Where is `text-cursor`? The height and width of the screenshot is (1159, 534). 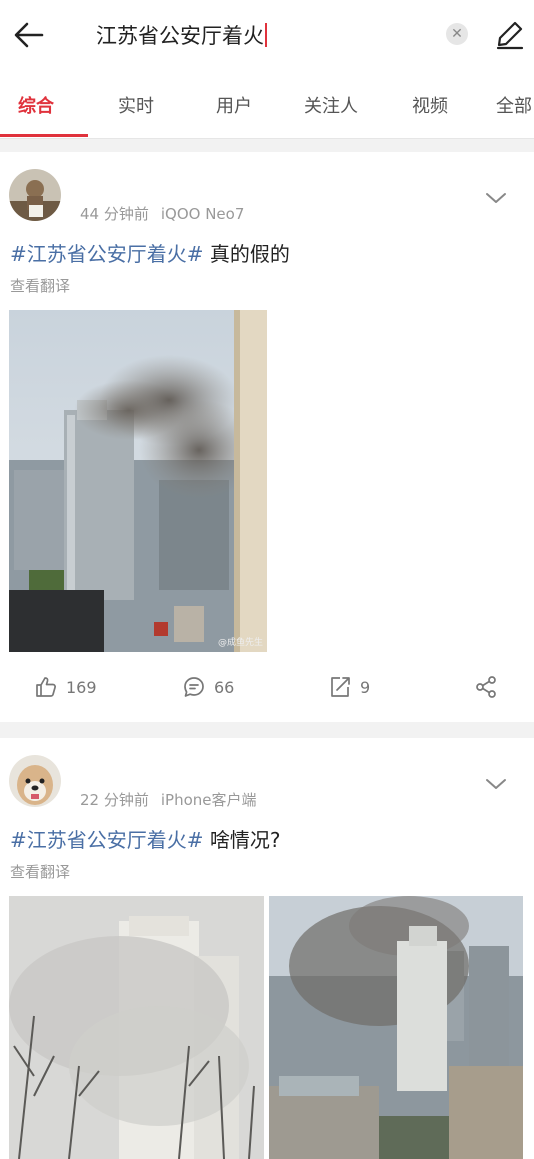 text-cursor is located at coordinates (266, 35).